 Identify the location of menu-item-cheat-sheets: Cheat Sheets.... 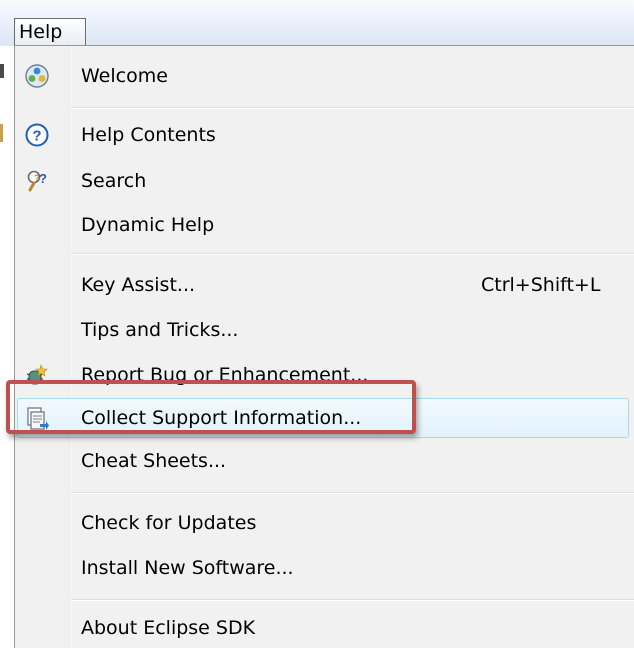
(324, 461).